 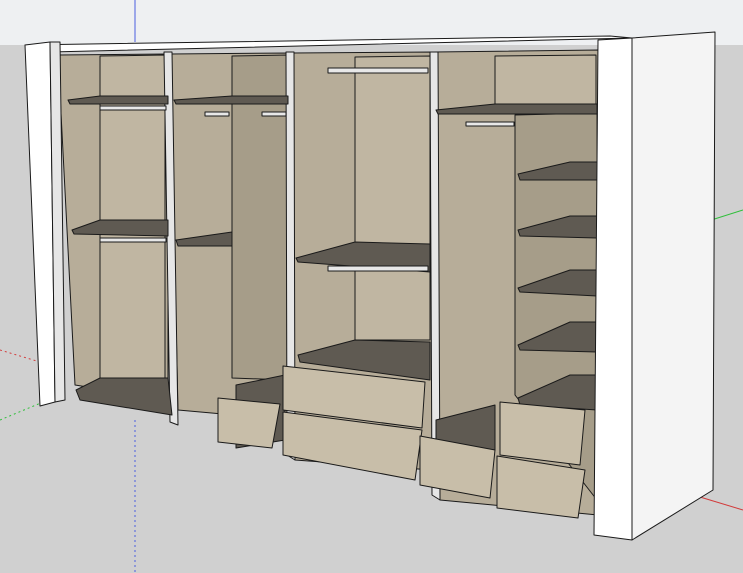 I want to click on right-end-front, so click(x=613, y=289).